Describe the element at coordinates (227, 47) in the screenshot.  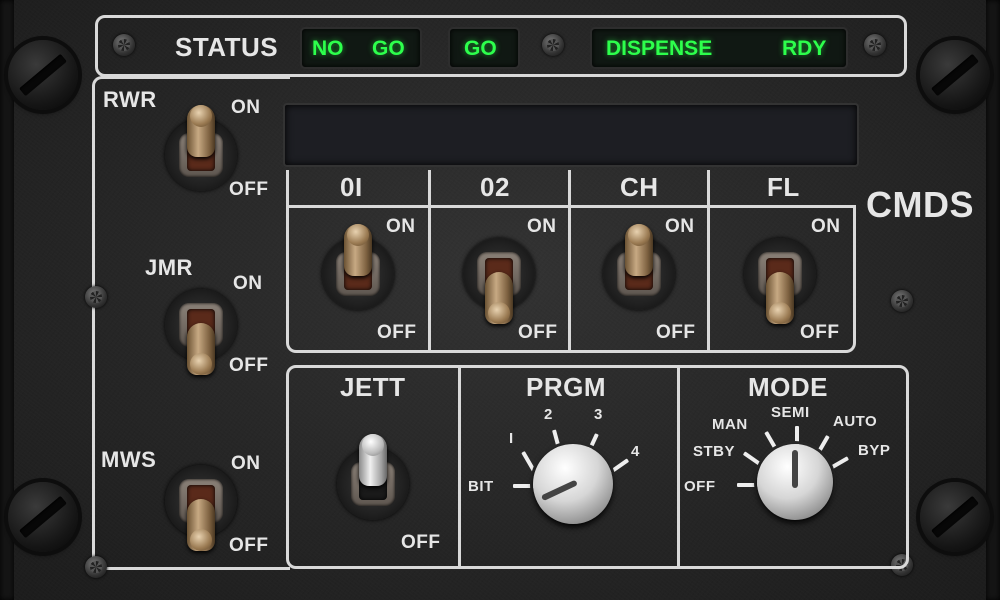
I see `status-label: STATUS` at that location.